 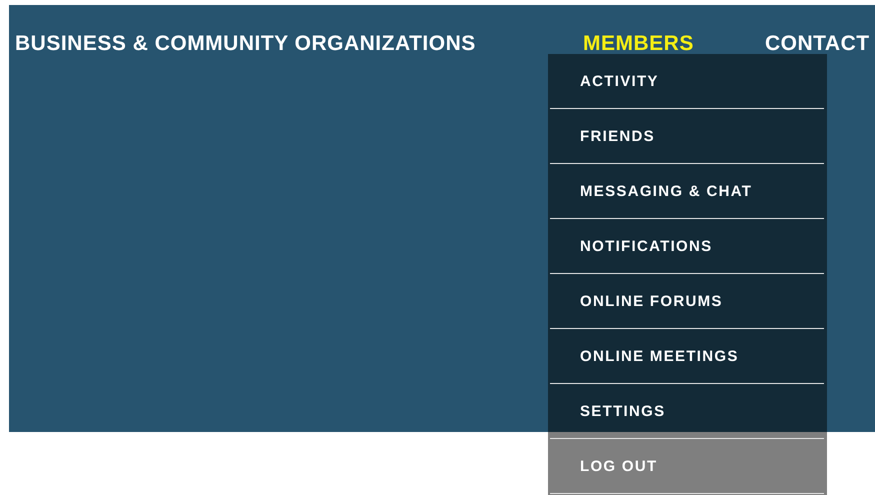 What do you see at coordinates (687, 81) in the screenshot?
I see `menu-item: ACTIVITY` at bounding box center [687, 81].